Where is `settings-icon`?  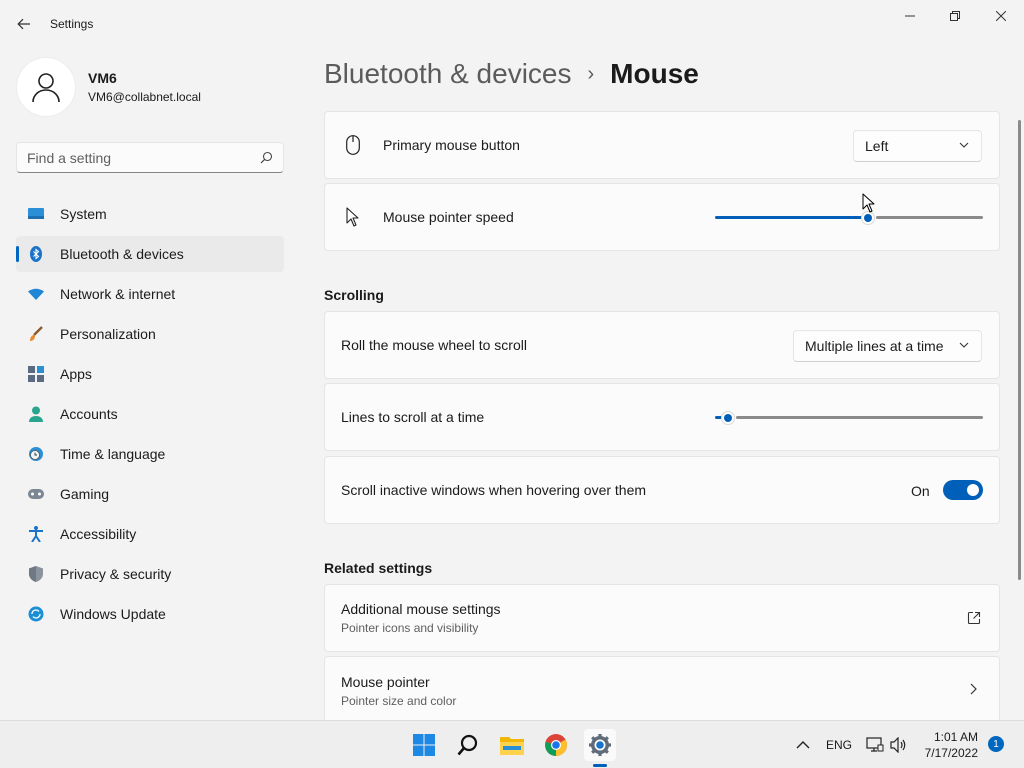
settings-icon is located at coordinates (600, 745).